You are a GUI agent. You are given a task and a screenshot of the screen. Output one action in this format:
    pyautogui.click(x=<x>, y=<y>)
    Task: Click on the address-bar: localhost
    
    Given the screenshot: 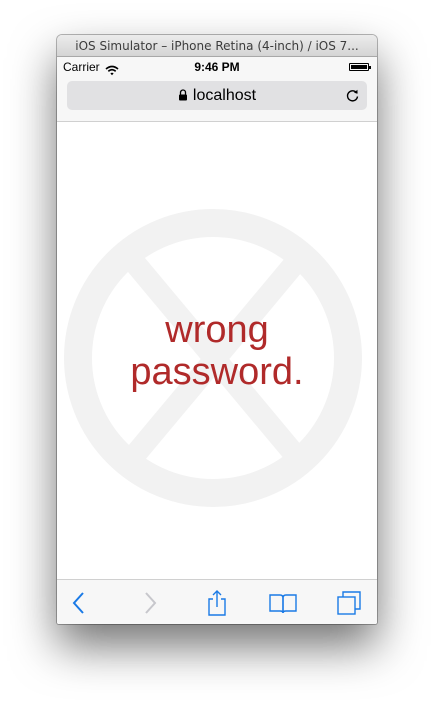 What is the action you would take?
    pyautogui.click(x=217, y=95)
    